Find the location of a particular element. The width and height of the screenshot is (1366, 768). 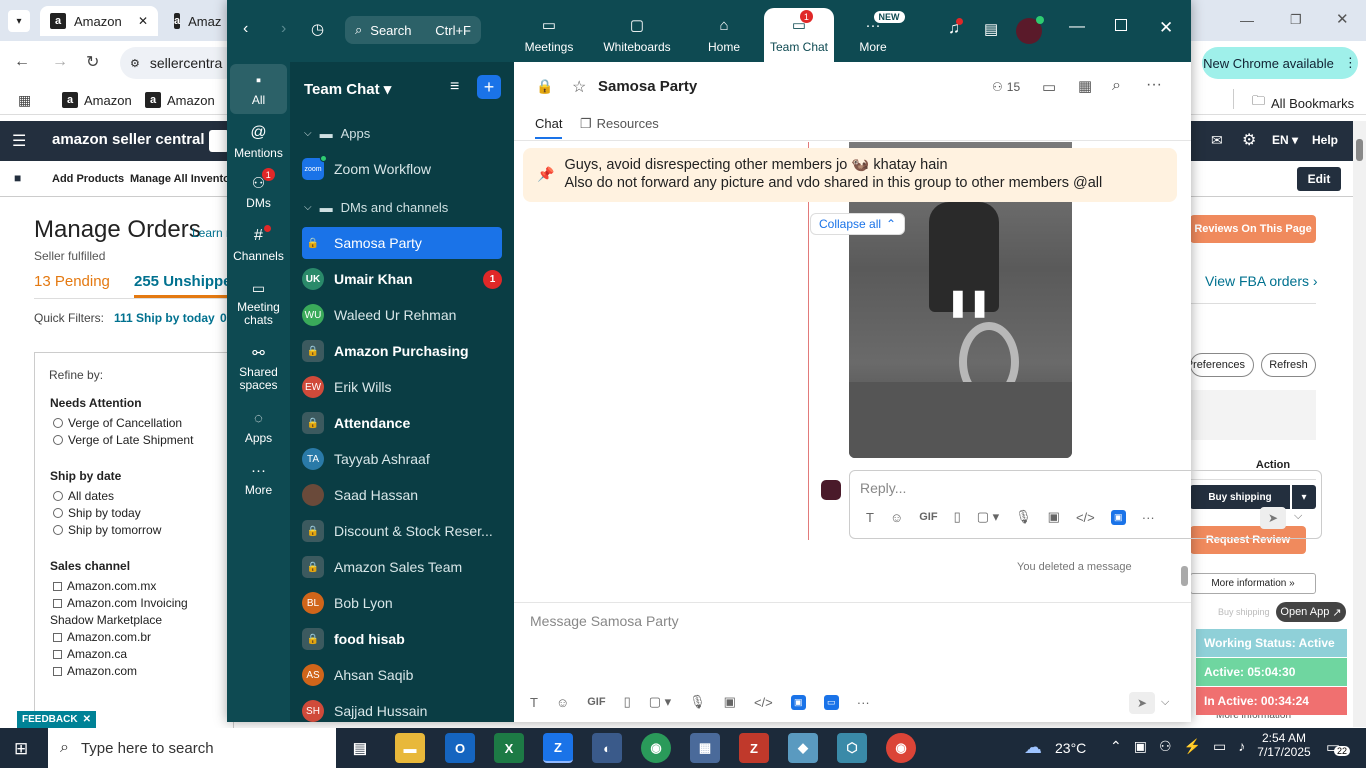

list-item-samosa-party: 🔒 Samosa Party is located at coordinates (402, 243).